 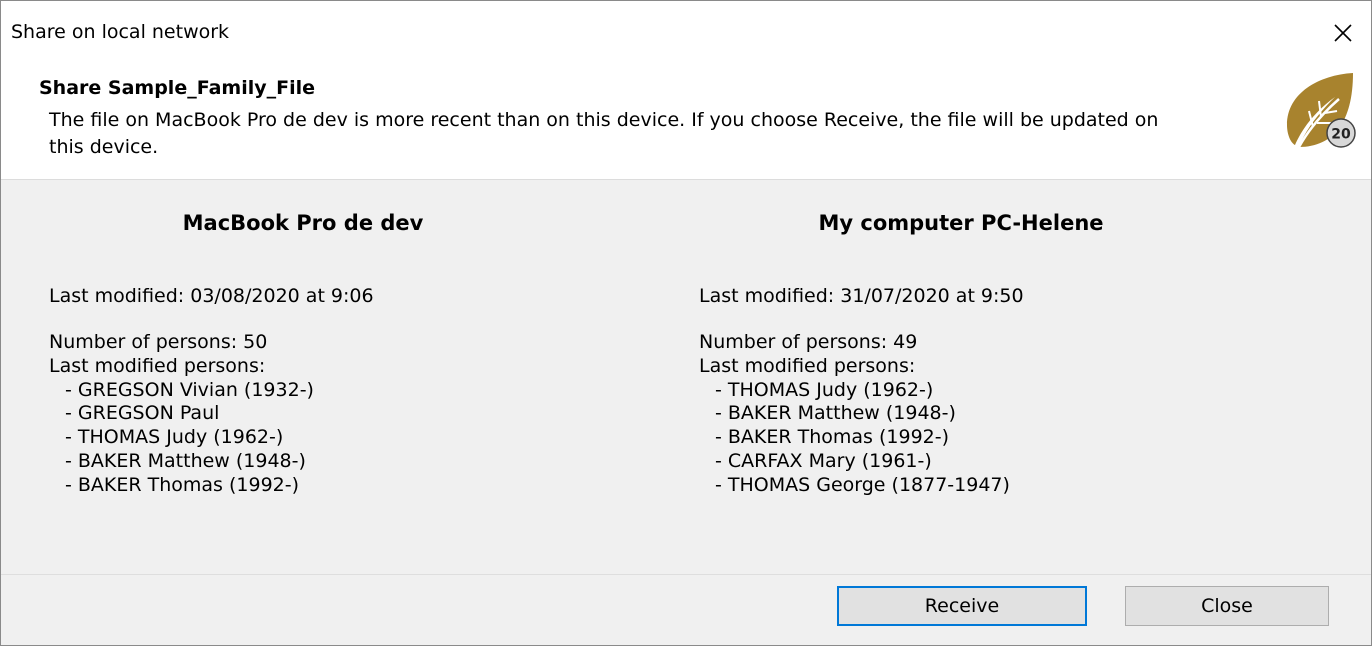 I want to click on remote-person-item: - GREGSON Paul, so click(x=142, y=413).